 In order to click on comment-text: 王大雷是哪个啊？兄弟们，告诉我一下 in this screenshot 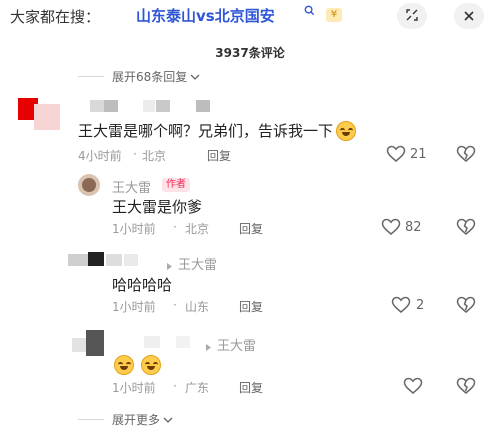, I will do `click(206, 131)`.